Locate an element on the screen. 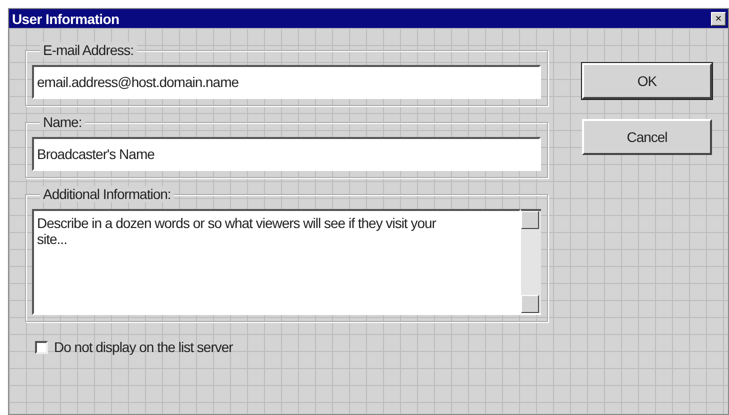 This screenshot has width=729, height=415. field-label: Additional Information: is located at coordinates (107, 194).